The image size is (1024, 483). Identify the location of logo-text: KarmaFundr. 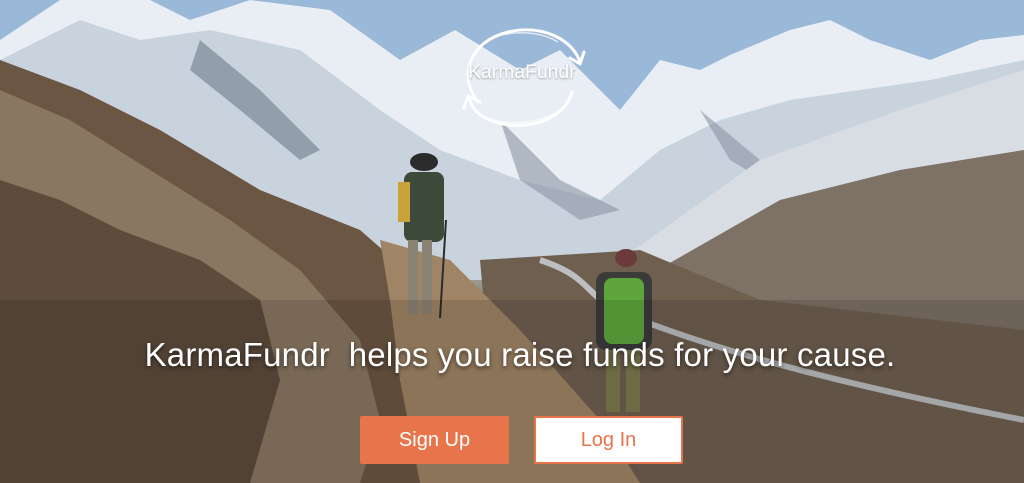
(522, 72).